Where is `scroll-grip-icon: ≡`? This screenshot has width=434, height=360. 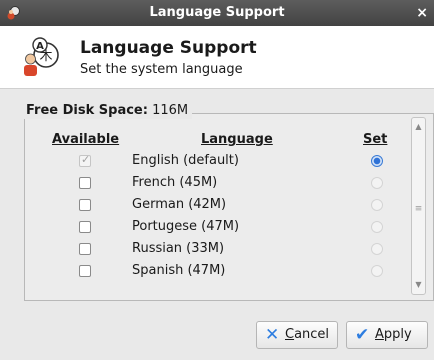 scroll-grip-icon: ≡ is located at coordinates (418, 209).